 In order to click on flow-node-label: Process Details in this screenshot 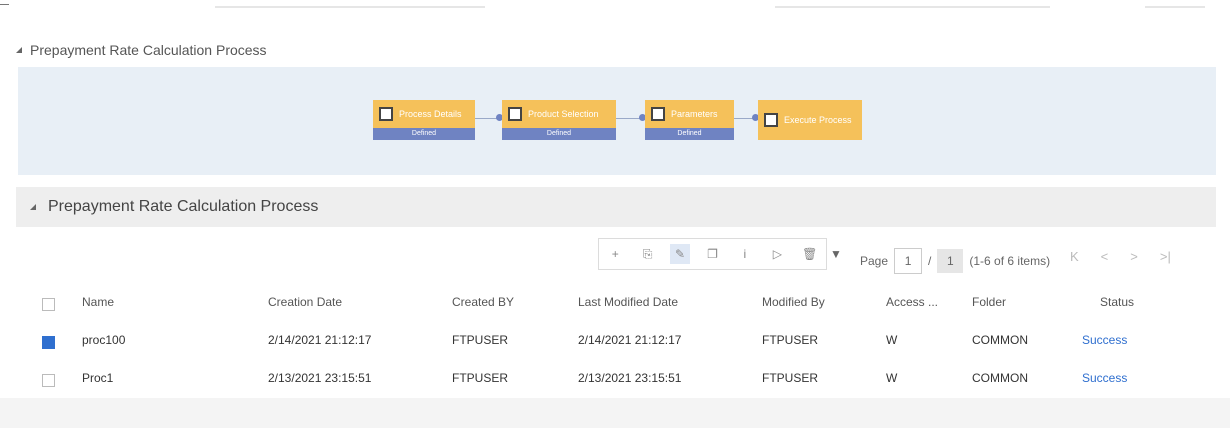, I will do `click(430, 114)`.